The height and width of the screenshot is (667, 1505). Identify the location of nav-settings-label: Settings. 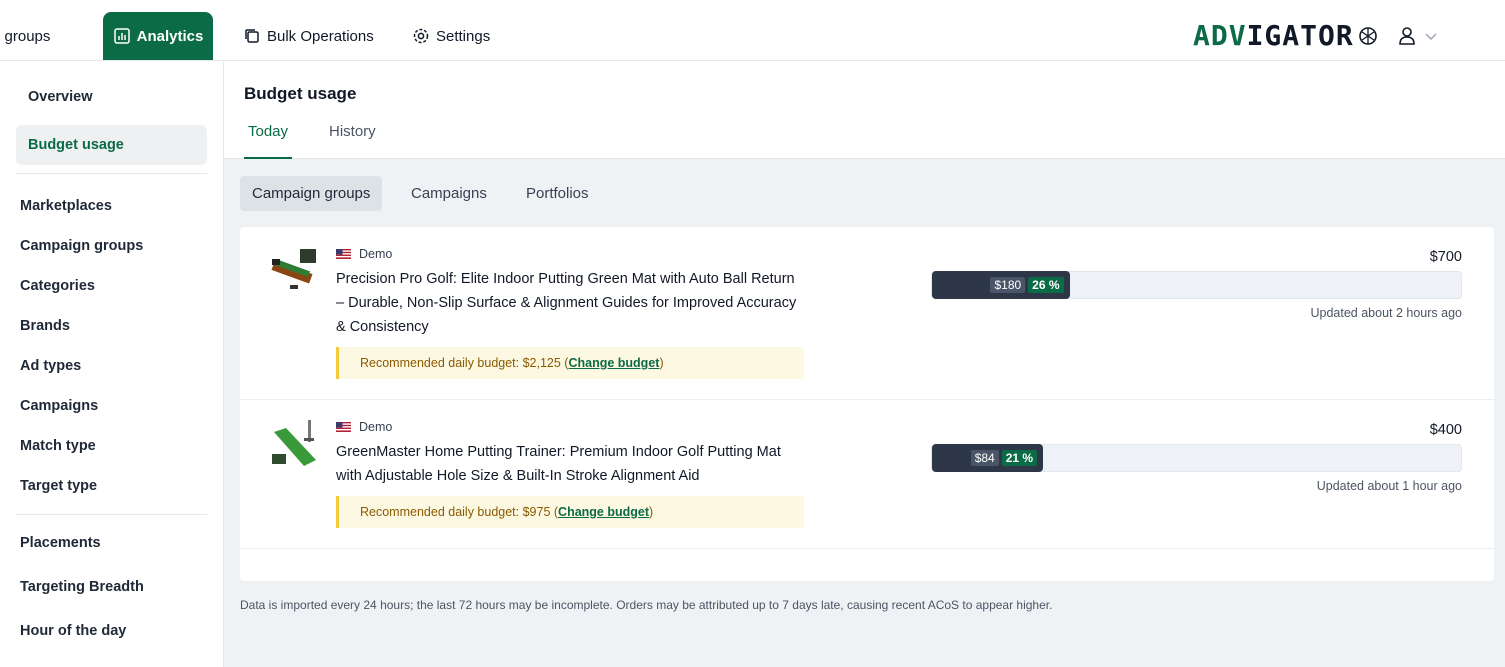
(463, 36).